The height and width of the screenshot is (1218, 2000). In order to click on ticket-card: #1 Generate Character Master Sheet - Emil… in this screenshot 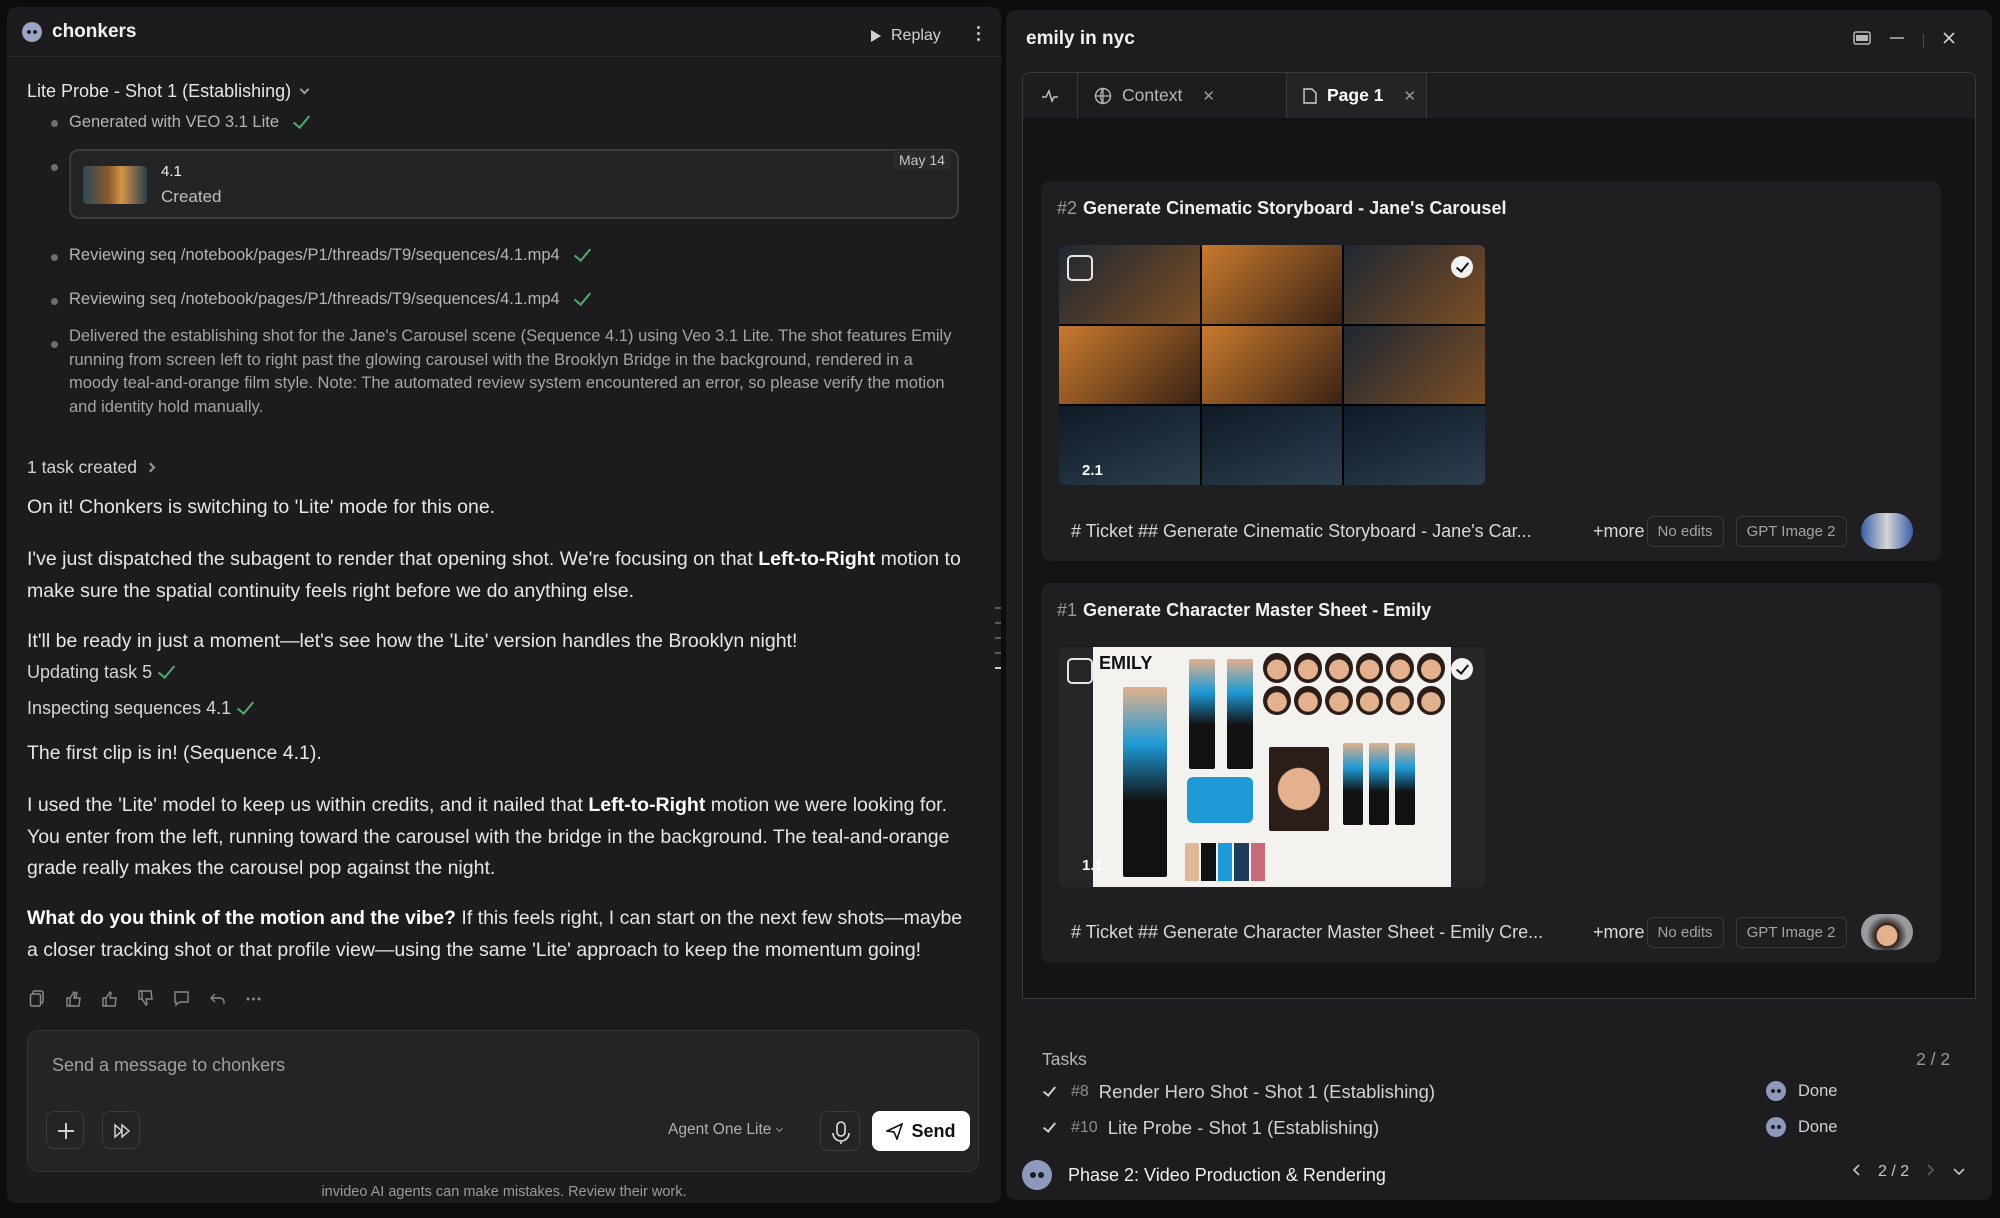, I will do `click(1491, 773)`.